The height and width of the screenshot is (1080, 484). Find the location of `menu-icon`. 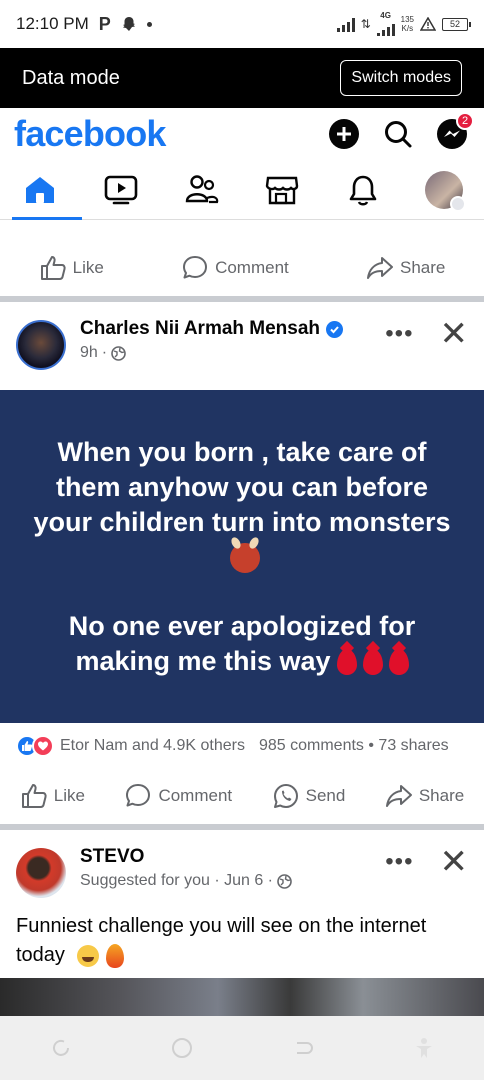

menu-icon is located at coordinates (457, 203).